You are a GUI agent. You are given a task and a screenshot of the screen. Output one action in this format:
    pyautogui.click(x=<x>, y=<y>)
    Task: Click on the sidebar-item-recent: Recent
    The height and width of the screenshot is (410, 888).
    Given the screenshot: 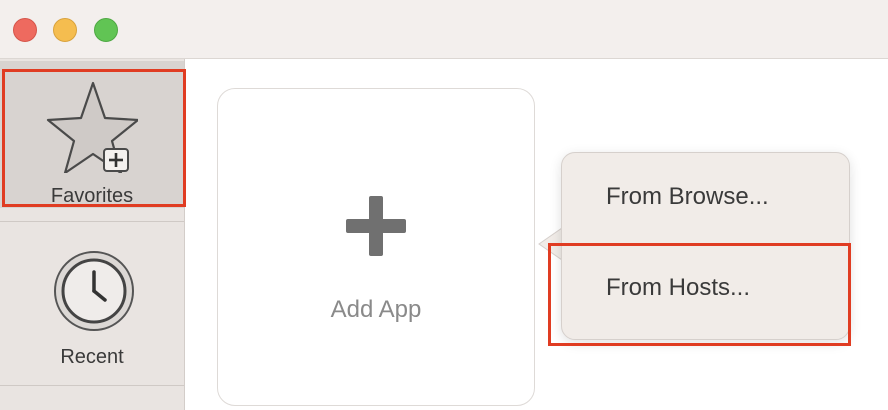 What is the action you would take?
    pyautogui.click(x=92, y=303)
    